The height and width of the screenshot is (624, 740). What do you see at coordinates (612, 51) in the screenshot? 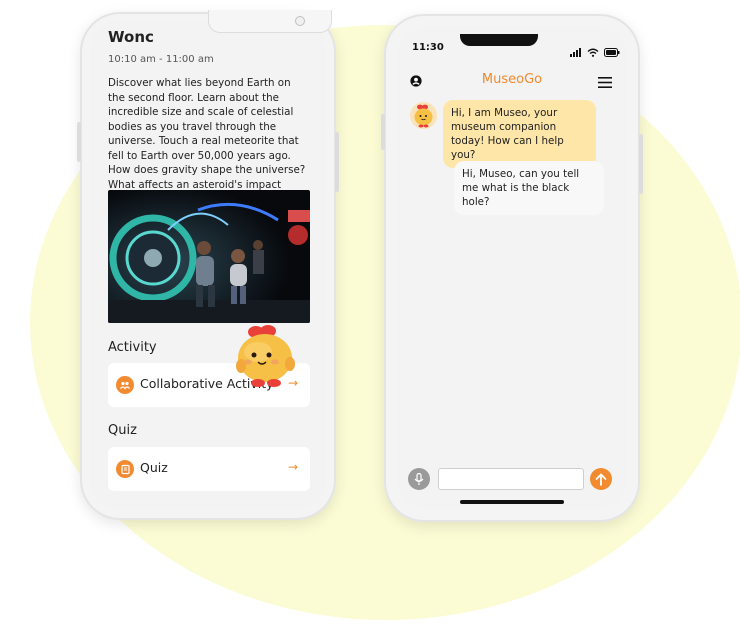
I see `battery-icon` at bounding box center [612, 51].